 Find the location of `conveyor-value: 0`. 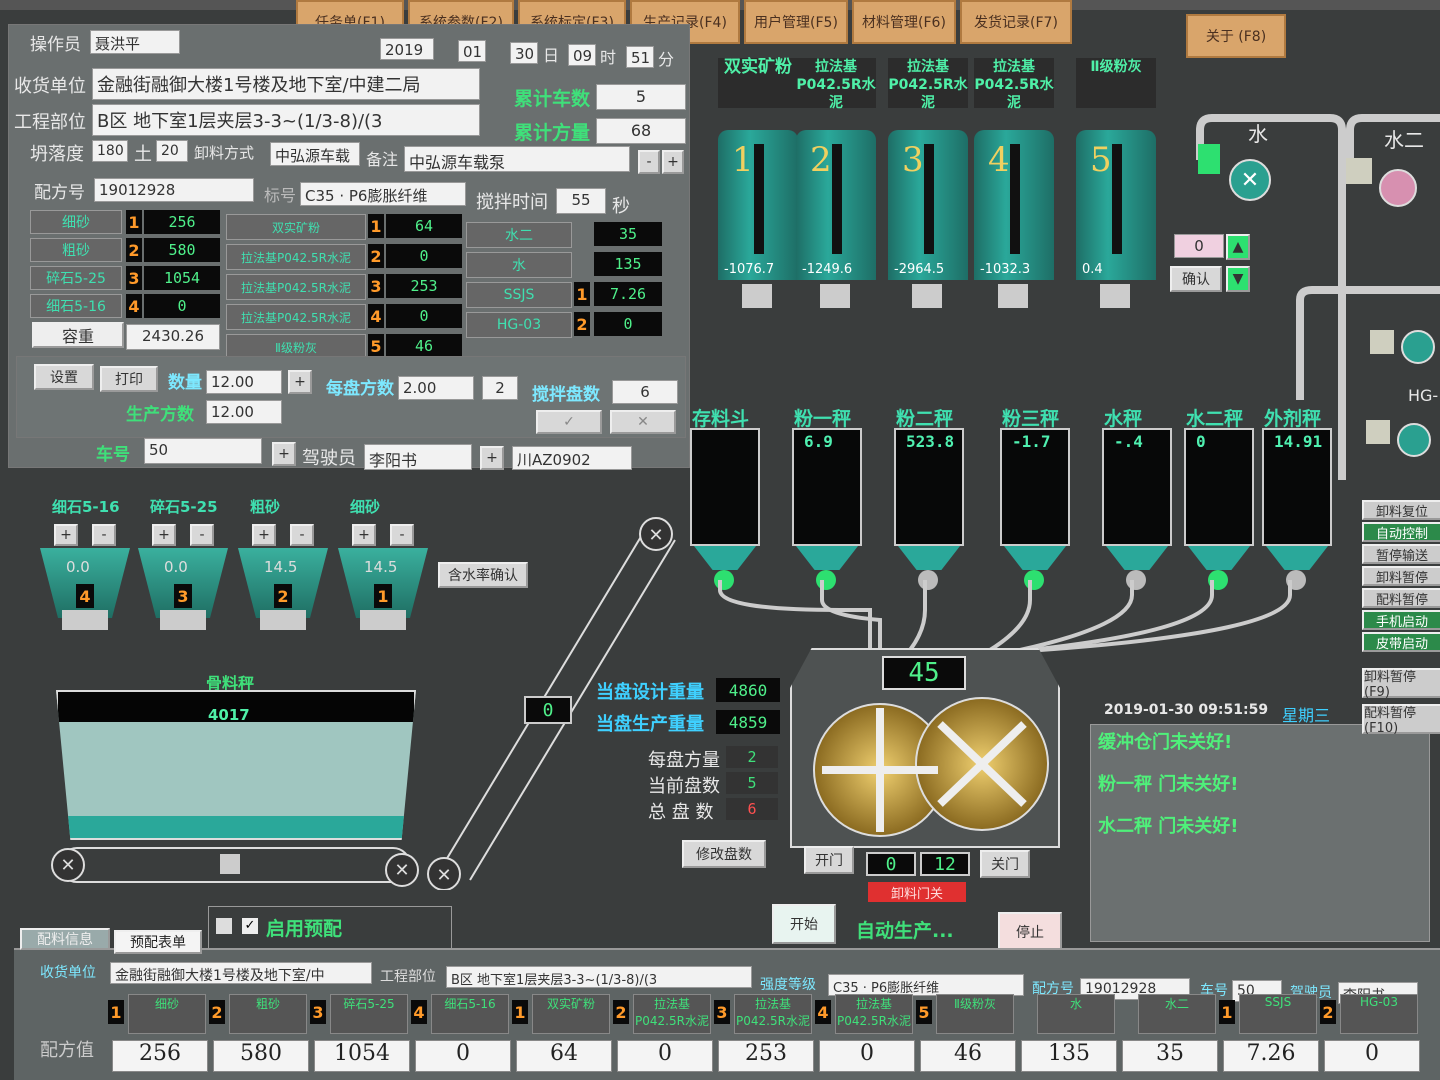

conveyor-value: 0 is located at coordinates (548, 710).